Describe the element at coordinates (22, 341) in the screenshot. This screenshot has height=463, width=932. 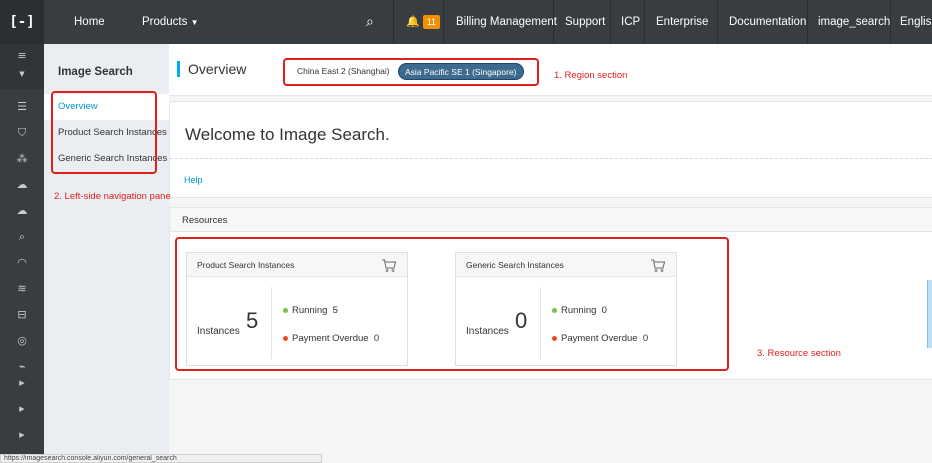
I see `target-icon: ◎` at that location.